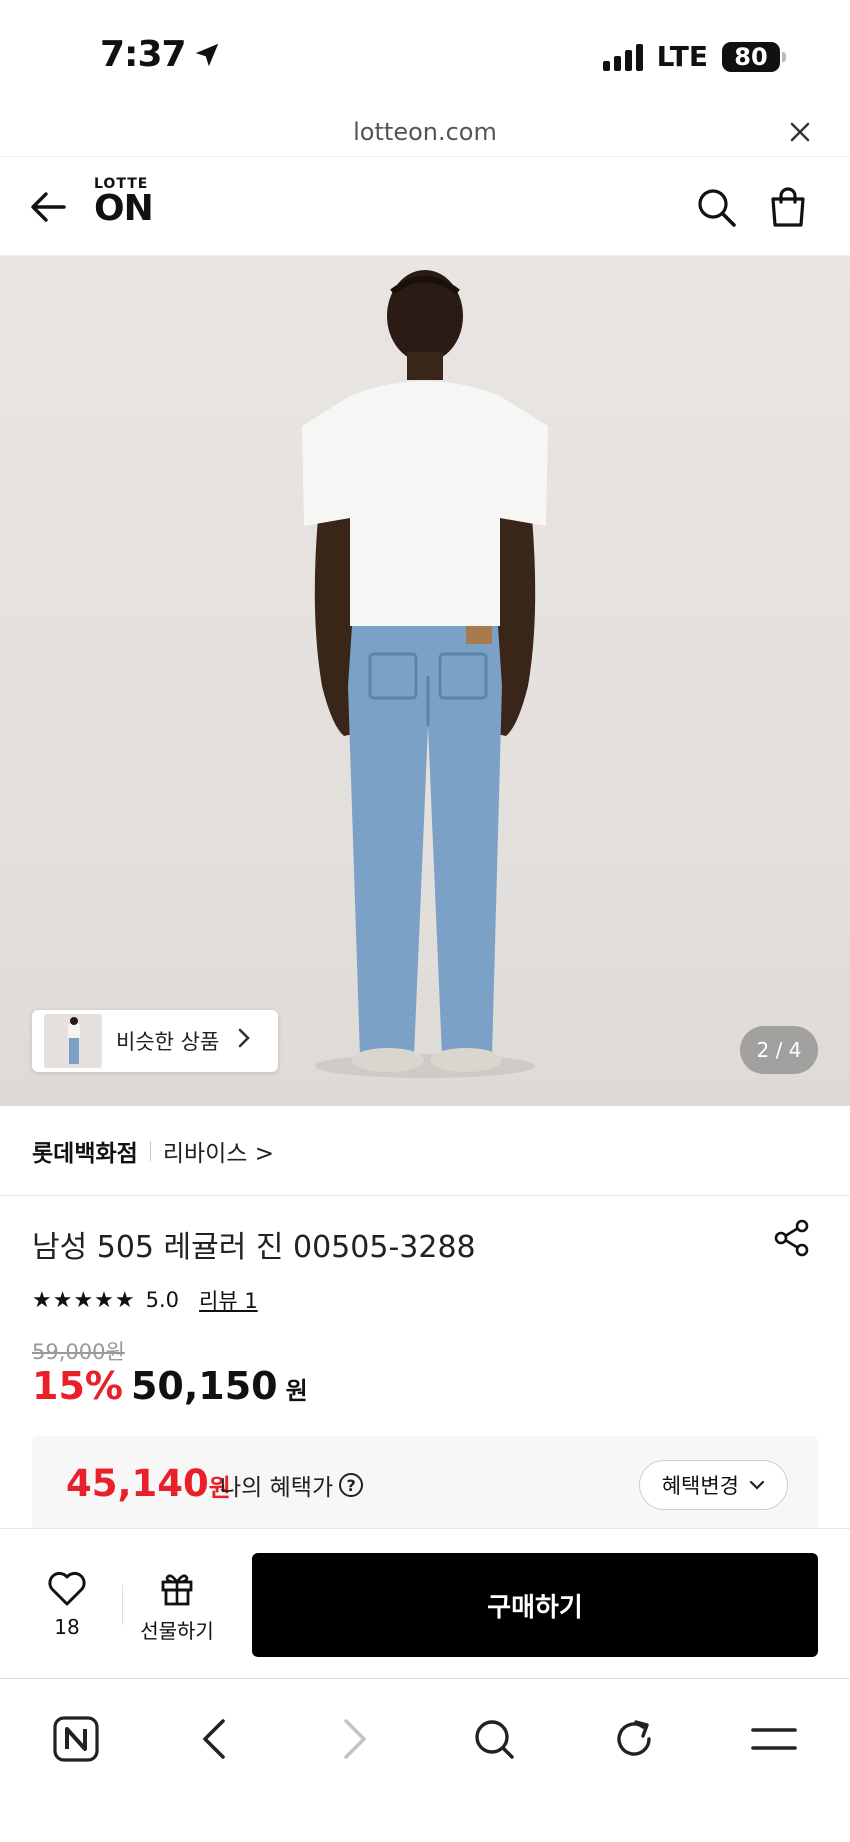  What do you see at coordinates (254, 1247) in the screenshot?
I see `product-title: 남성 505 레귤러 진 00505-3288` at bounding box center [254, 1247].